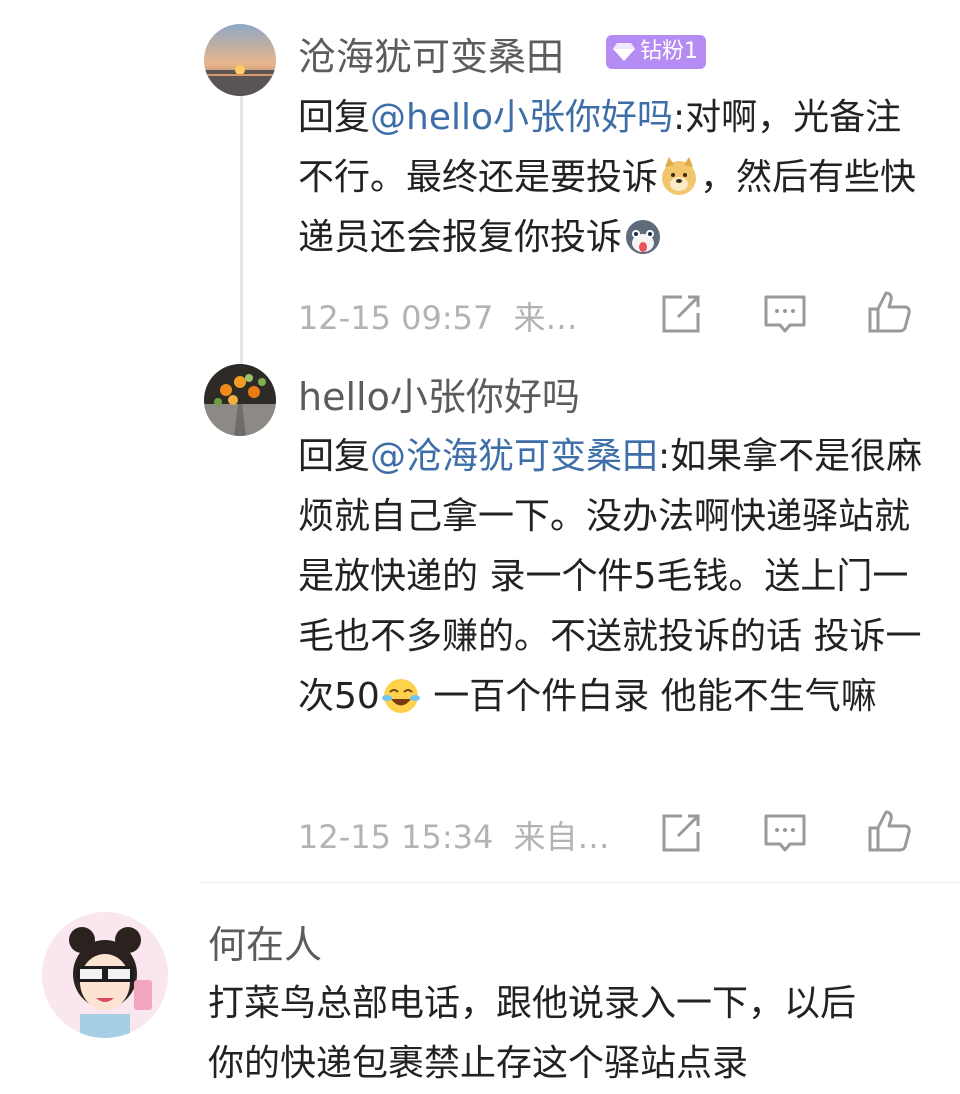 The width and height of the screenshot is (960, 1094). What do you see at coordinates (396, 318) in the screenshot?
I see `comment-time: 12-15 09:57` at bounding box center [396, 318].